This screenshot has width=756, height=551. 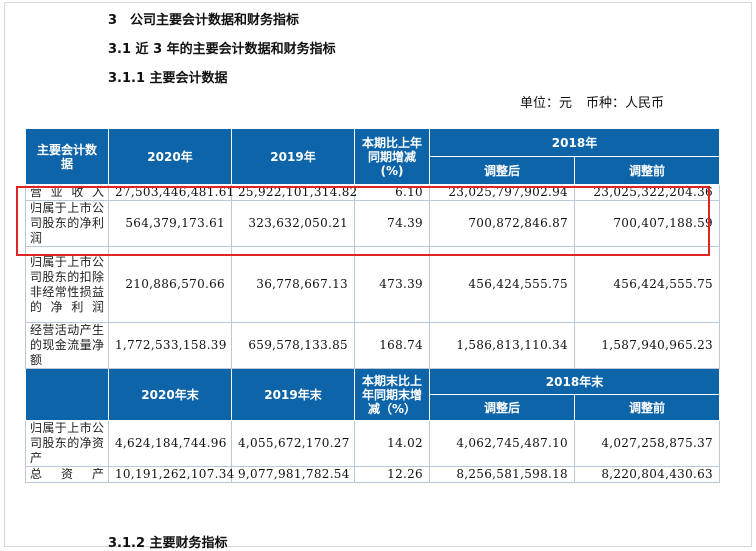 What do you see at coordinates (67, 192) in the screenshot?
I see `row-label: 营业收入` at bounding box center [67, 192].